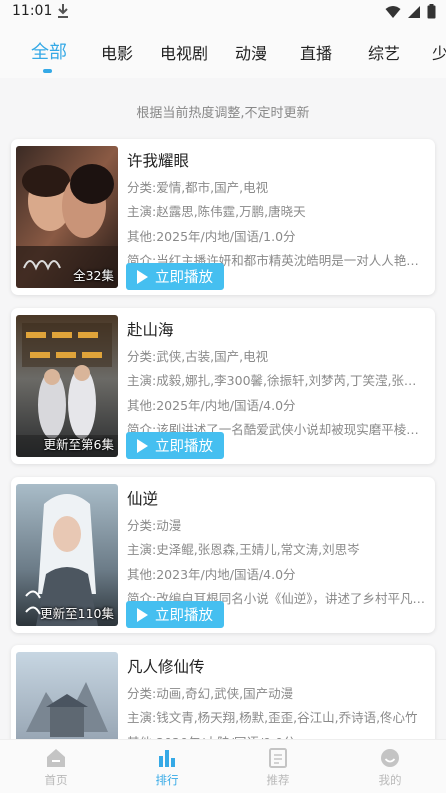 The height and width of the screenshot is (793, 446). Describe the element at coordinates (211, 236) in the screenshot. I see `show-other: 其他:2025年/内地/国语/1.0分` at that location.